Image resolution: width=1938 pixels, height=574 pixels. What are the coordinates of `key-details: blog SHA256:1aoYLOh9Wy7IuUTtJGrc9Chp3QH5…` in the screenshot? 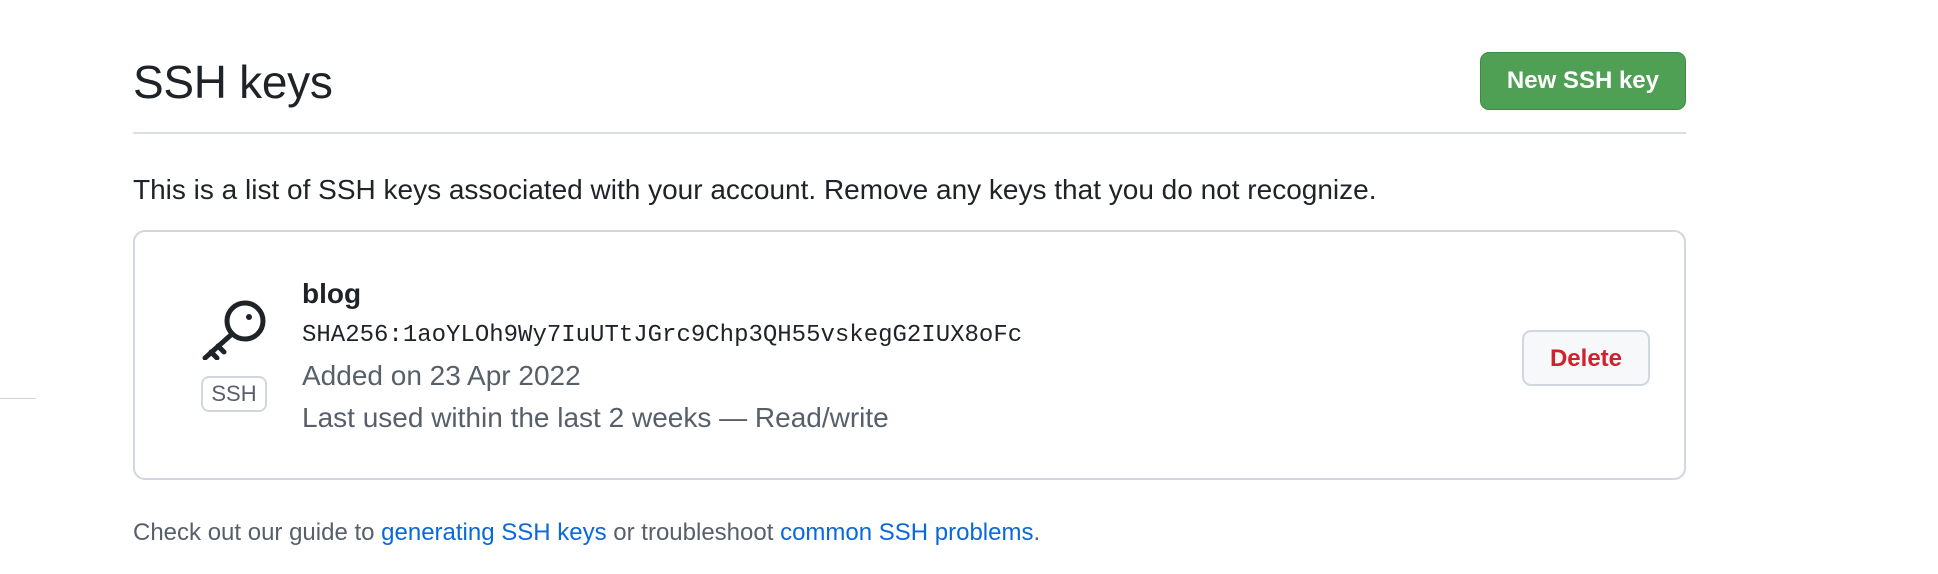 It's located at (662, 356).